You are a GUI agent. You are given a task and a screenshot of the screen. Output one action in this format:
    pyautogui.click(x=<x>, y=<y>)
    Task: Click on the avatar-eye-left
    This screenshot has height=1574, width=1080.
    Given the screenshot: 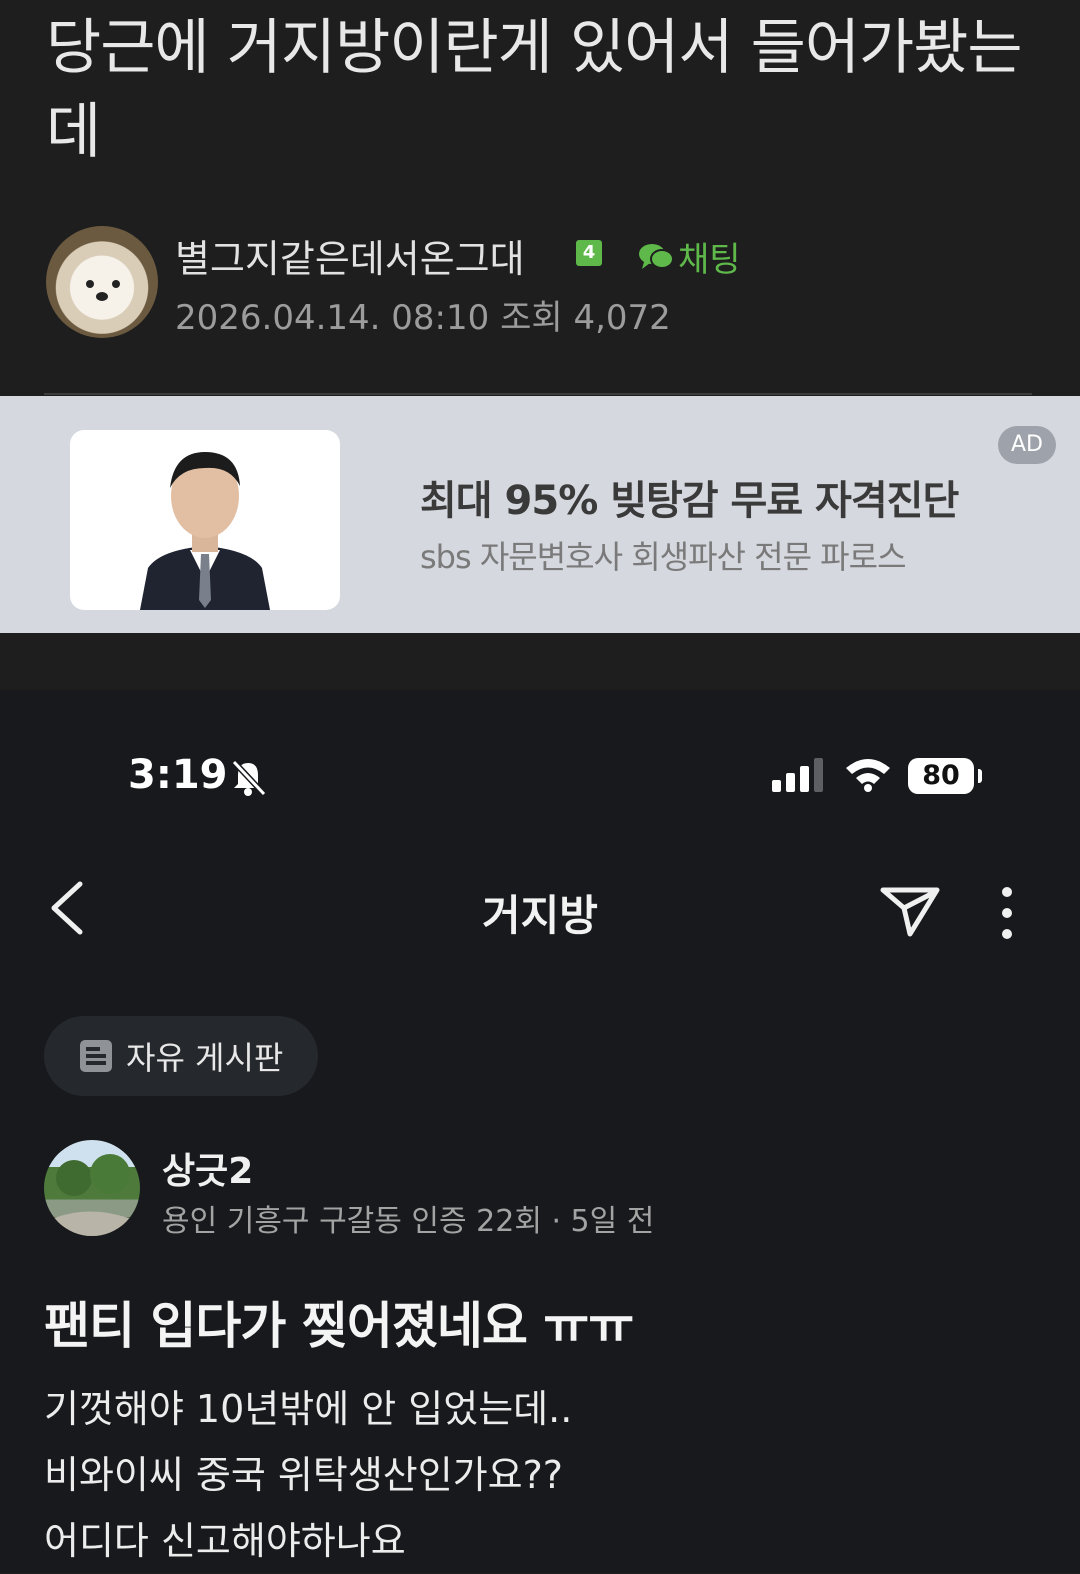 What is the action you would take?
    pyautogui.click(x=90, y=284)
    